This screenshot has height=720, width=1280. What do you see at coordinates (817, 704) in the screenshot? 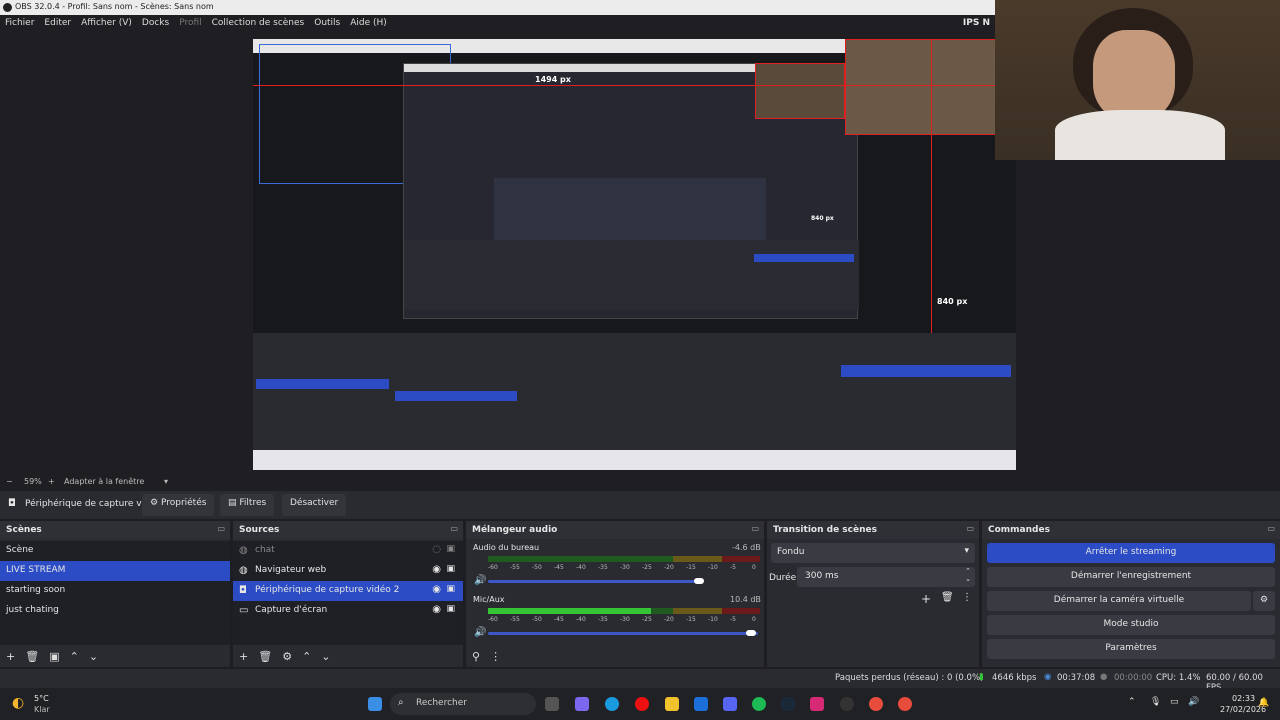
I see `instagram-icon` at bounding box center [817, 704].